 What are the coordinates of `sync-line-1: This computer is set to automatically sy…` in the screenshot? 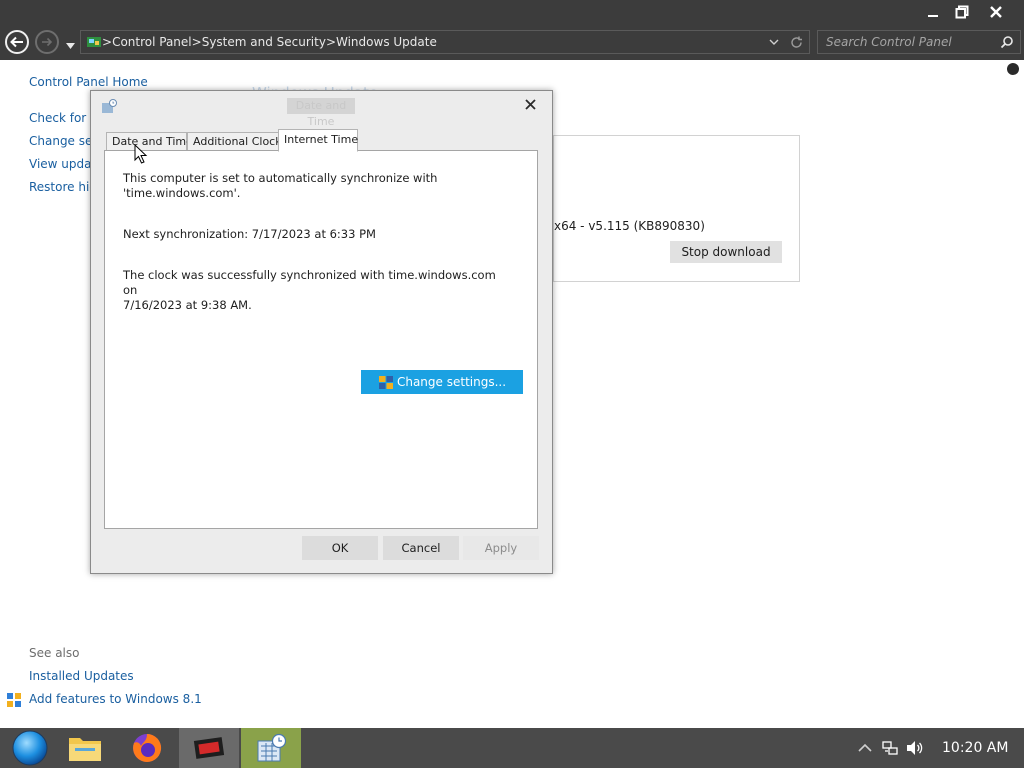 It's located at (280, 178).